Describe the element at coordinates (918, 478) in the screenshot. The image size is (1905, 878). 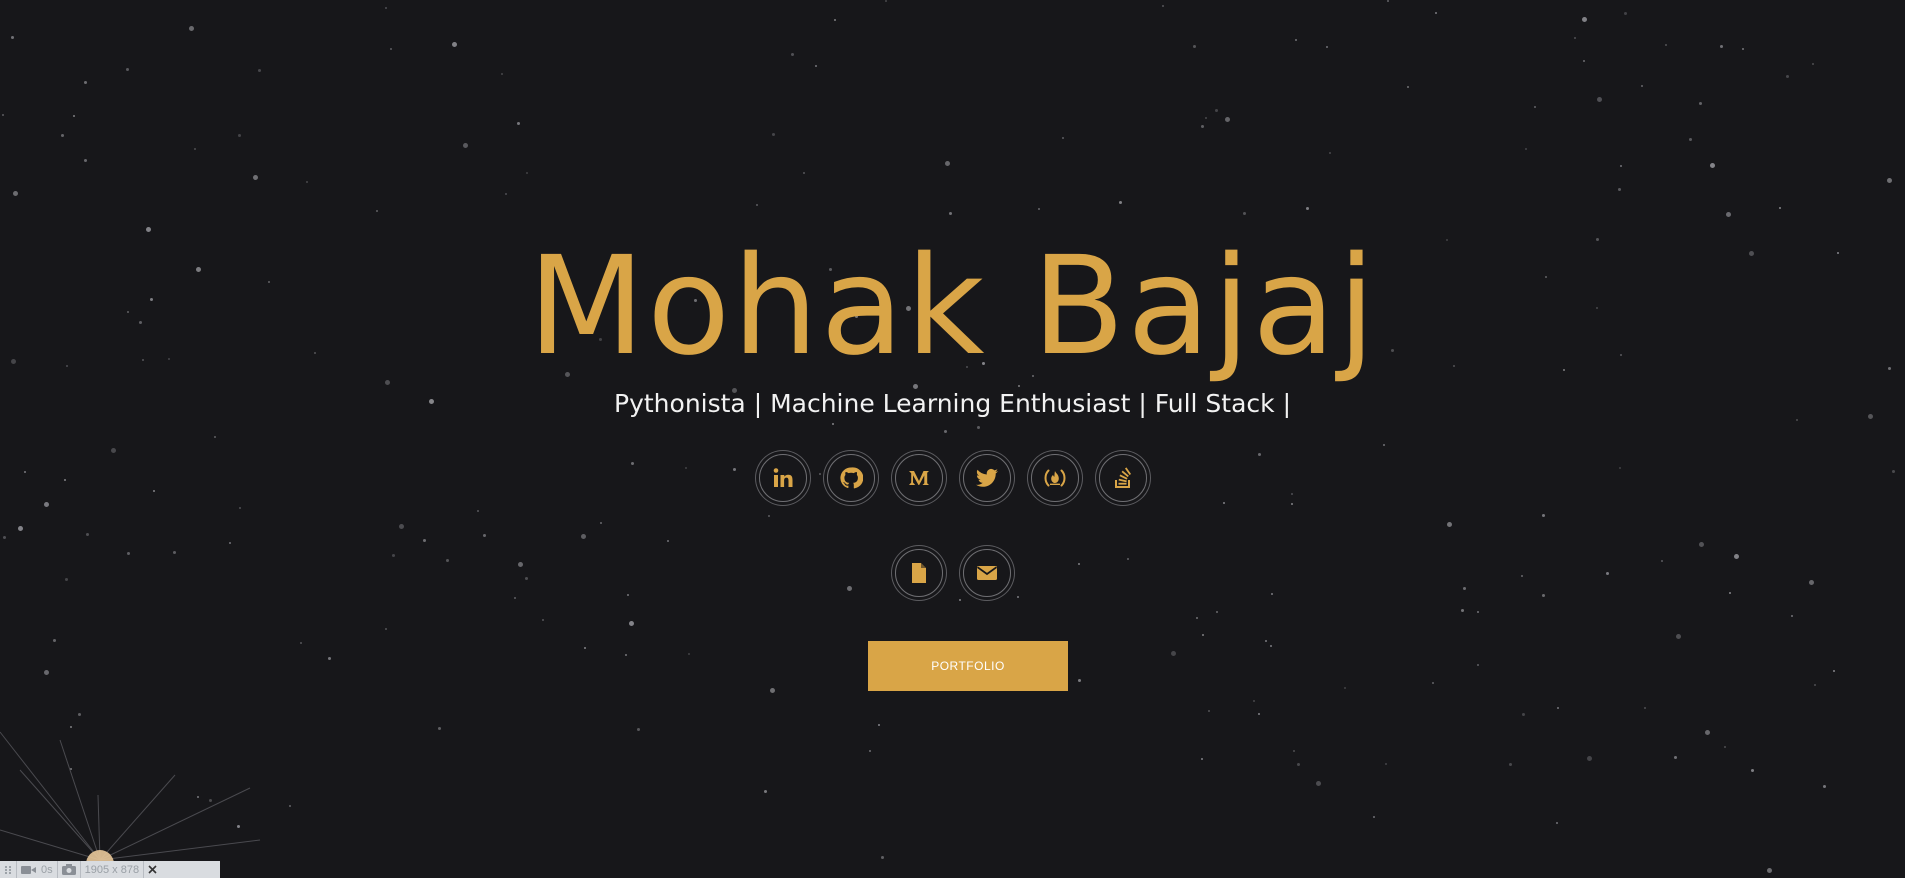
I see `medium-link` at that location.